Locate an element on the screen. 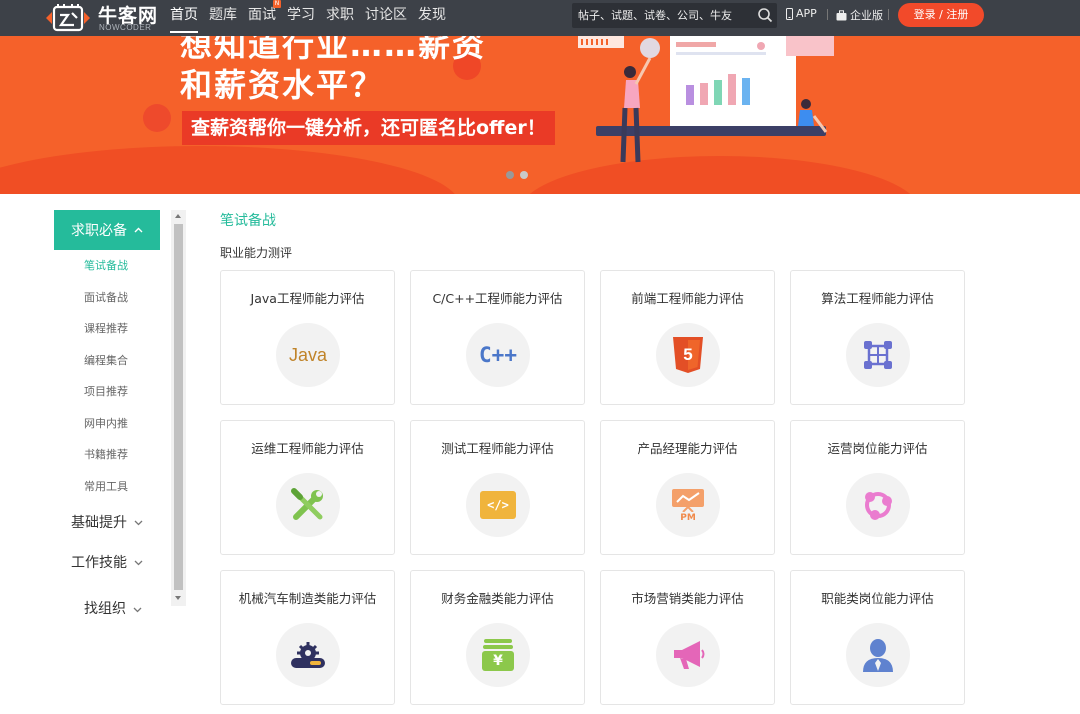 The height and width of the screenshot is (714, 1080). assessment-card: 市场营销类能力评估 is located at coordinates (687, 637).